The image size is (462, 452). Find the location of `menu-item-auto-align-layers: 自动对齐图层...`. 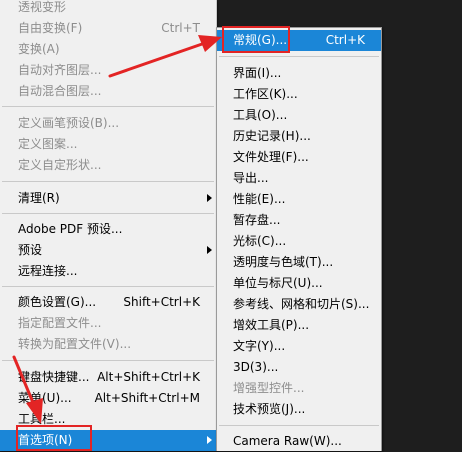

menu-item-auto-align-layers: 自动对齐图层... is located at coordinates (108, 70).